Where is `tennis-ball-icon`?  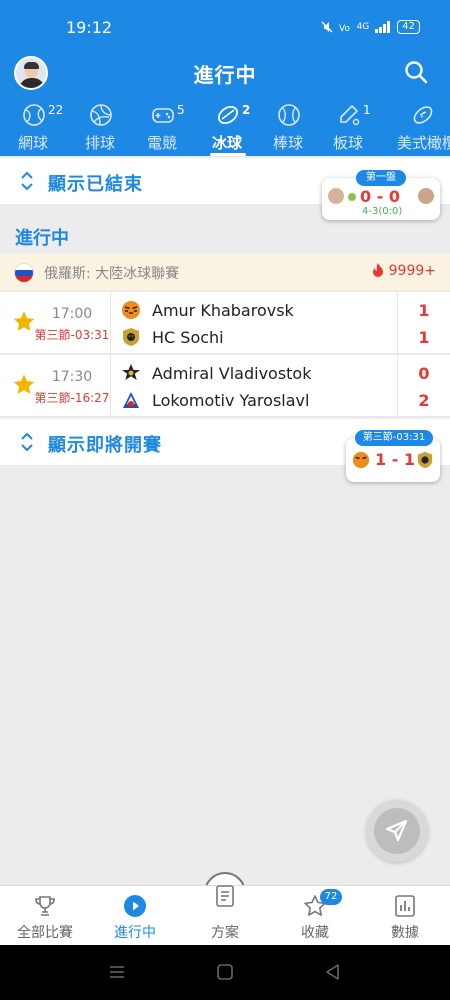 tennis-ball-icon is located at coordinates (352, 197).